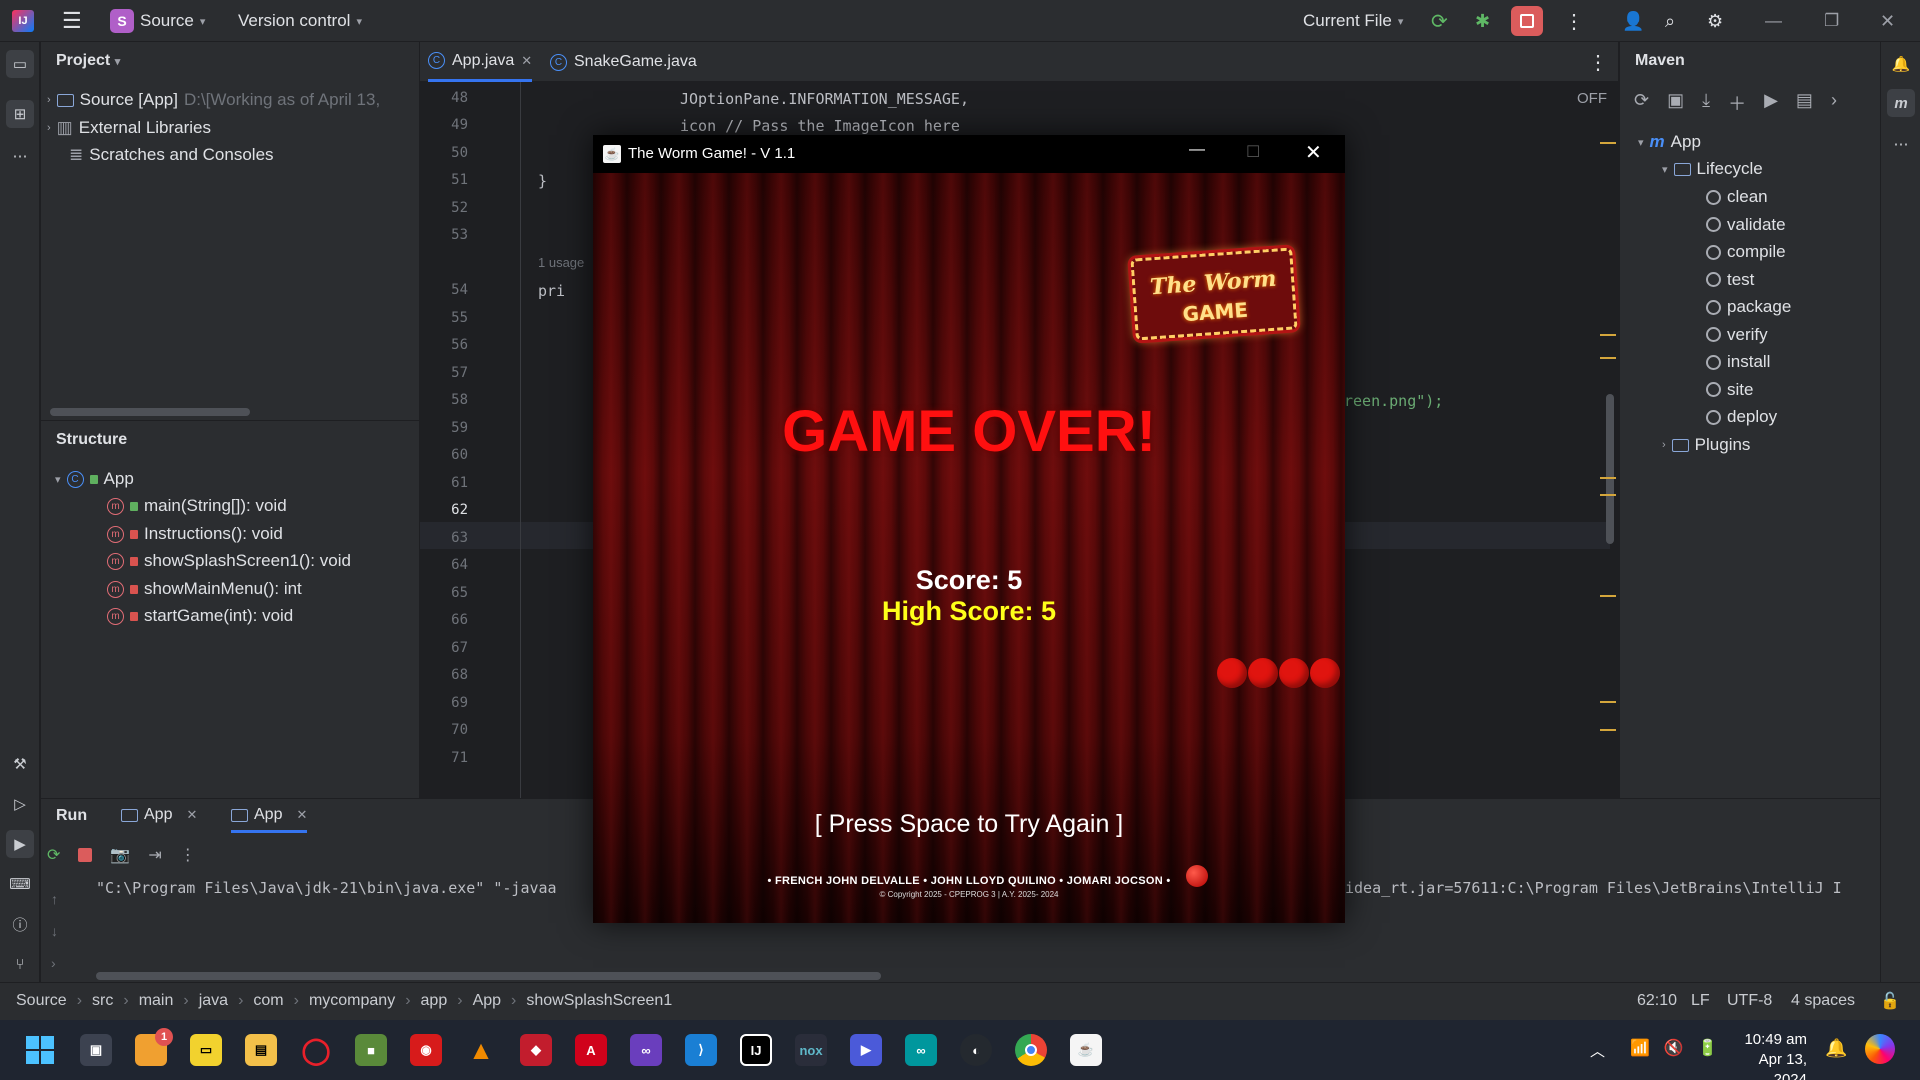 The image size is (1920, 1080). Describe the element at coordinates (921, 1050) in the screenshot. I see `arduino-icon: ∞` at that location.